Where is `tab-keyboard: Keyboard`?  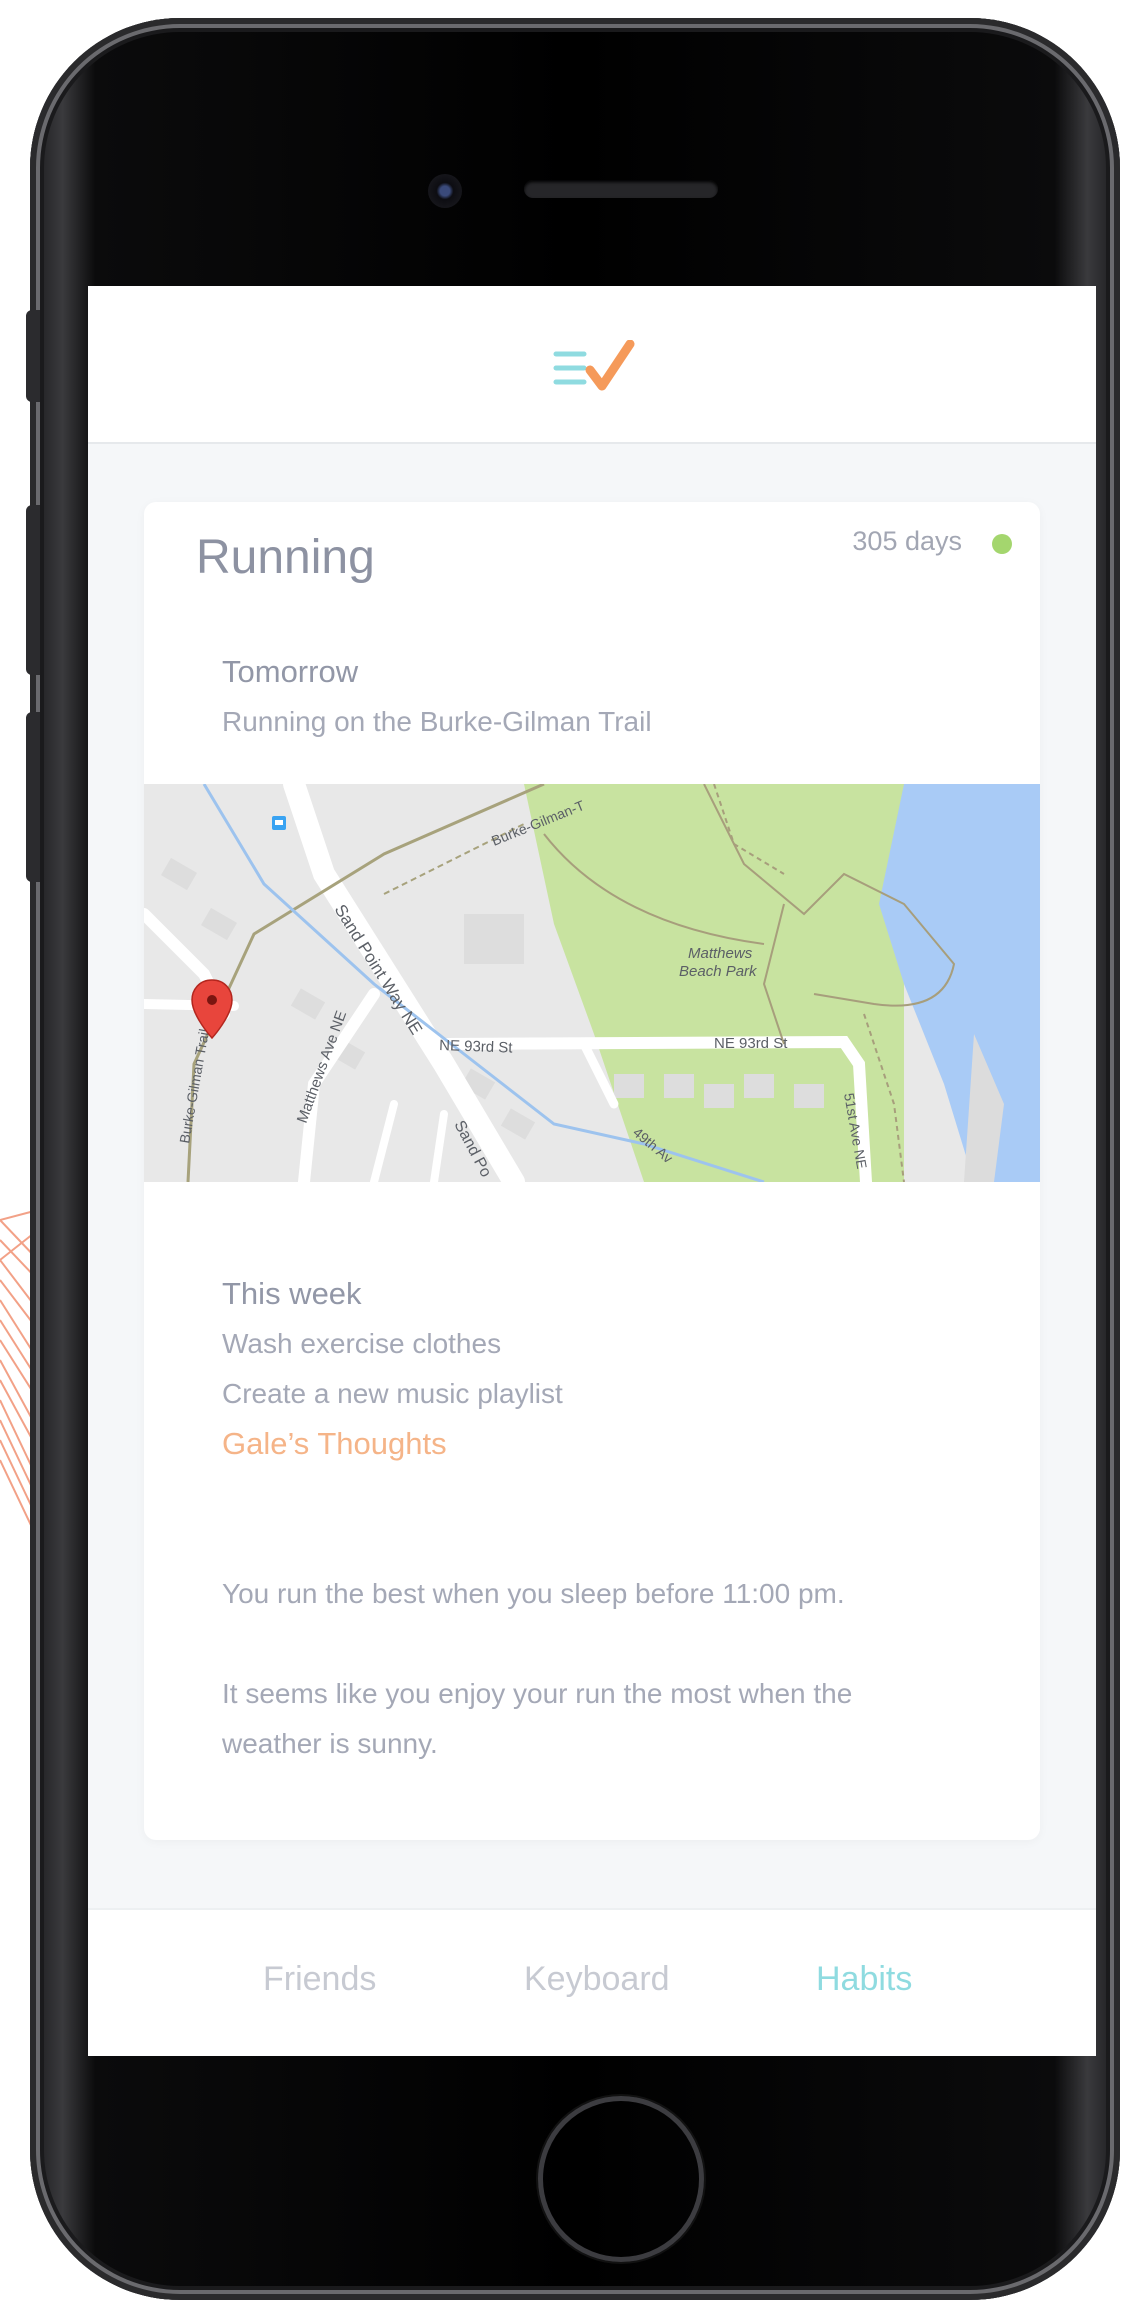 tab-keyboard: Keyboard is located at coordinates (597, 1979).